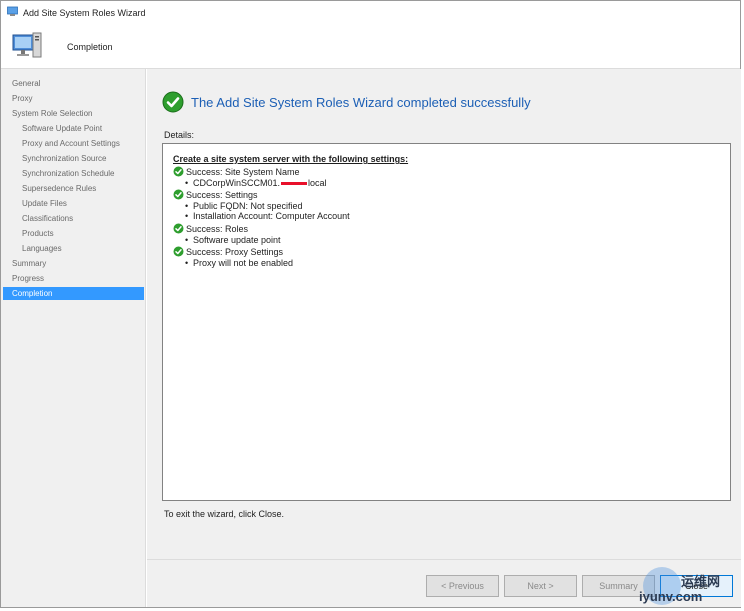 Image resolution: width=744 pixels, height=611 pixels. What do you see at coordinates (243, 172) in the screenshot?
I see `result-status: Success: Site System Name` at bounding box center [243, 172].